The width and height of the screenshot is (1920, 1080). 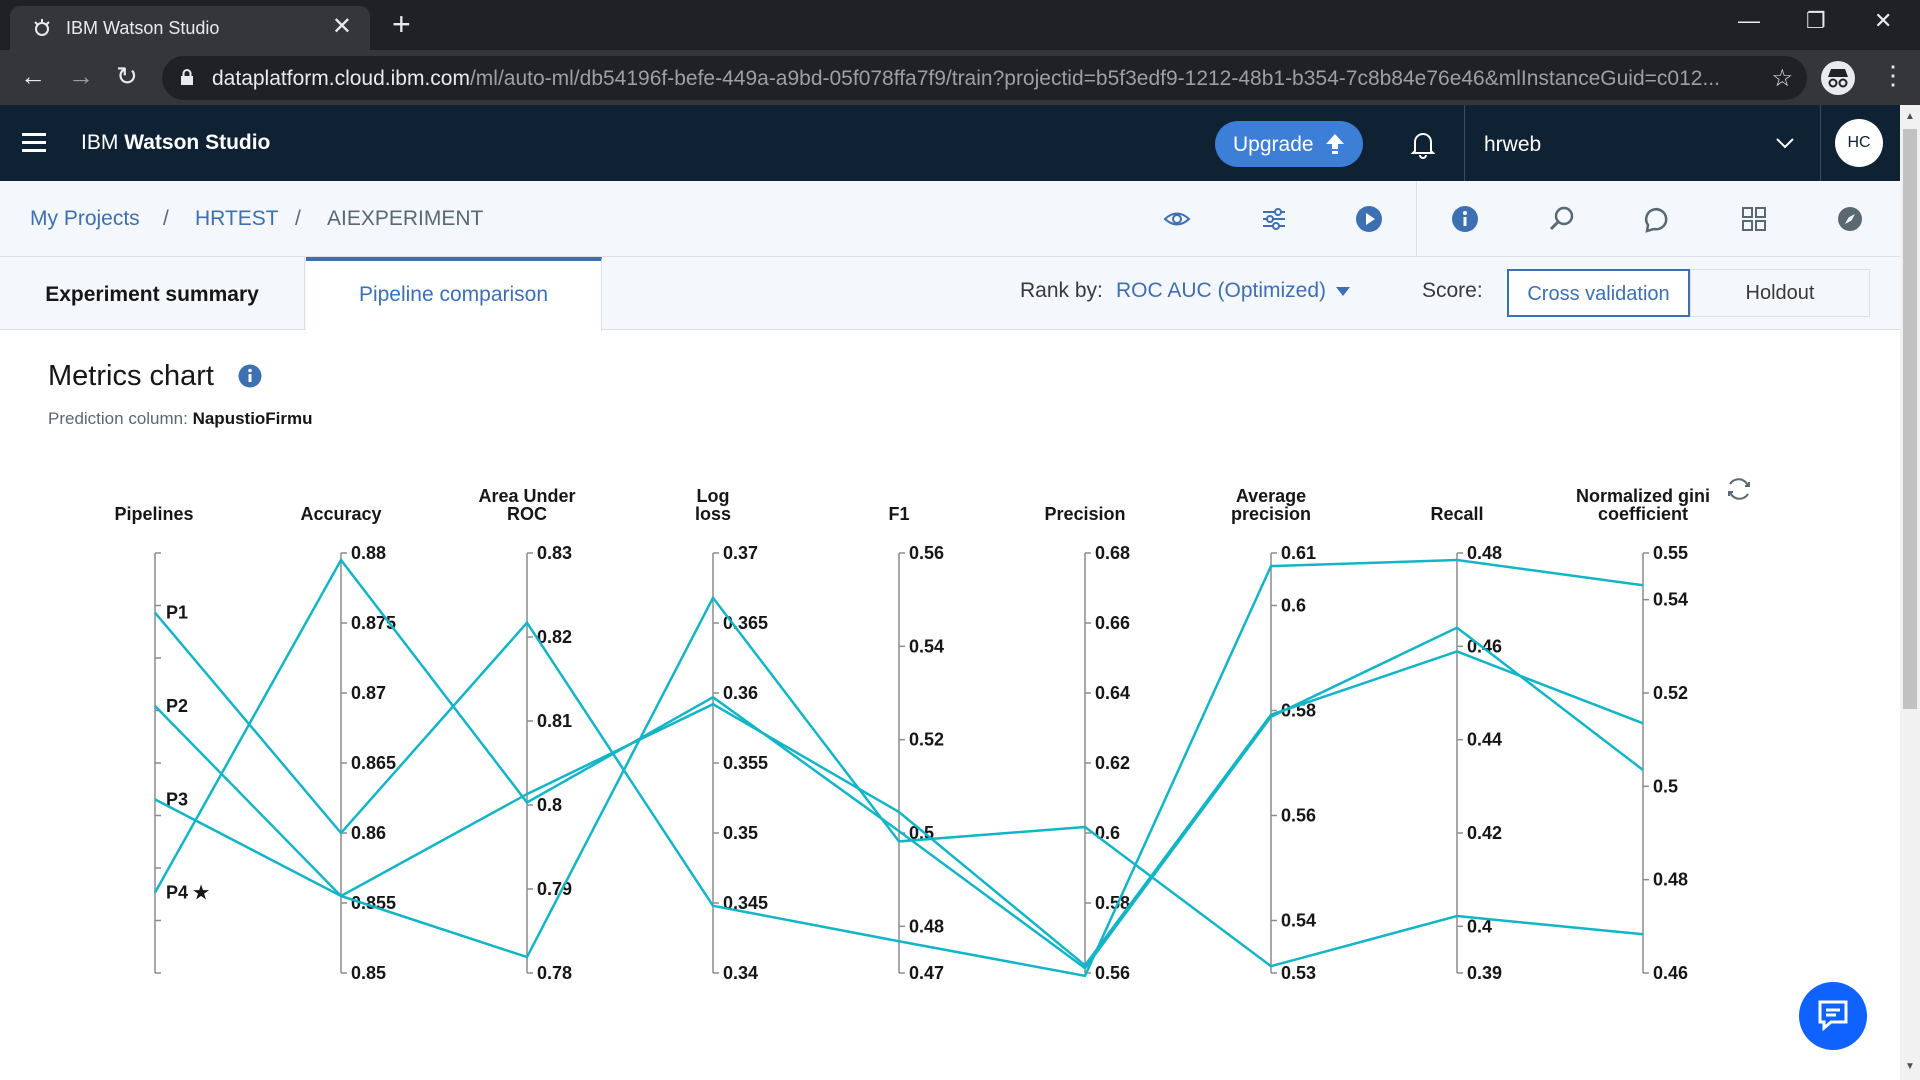 I want to click on upgrade-label: Upgrade, so click(x=1273, y=144).